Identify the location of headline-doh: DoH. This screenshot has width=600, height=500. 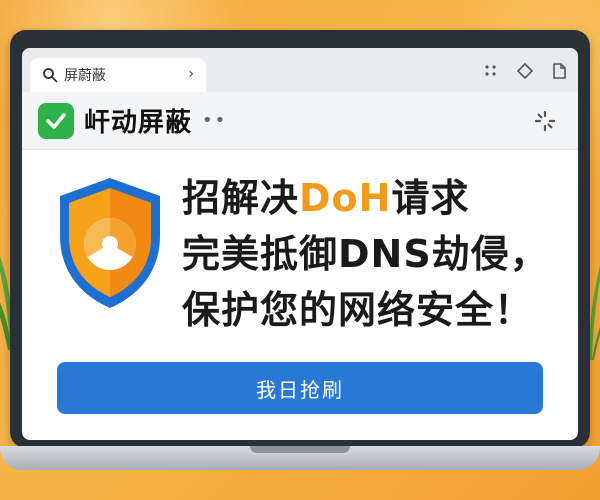
(345, 198).